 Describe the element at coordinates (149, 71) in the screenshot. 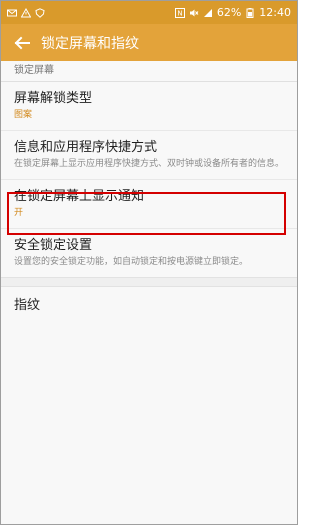

I see `section-header: 锁定屏幕` at that location.